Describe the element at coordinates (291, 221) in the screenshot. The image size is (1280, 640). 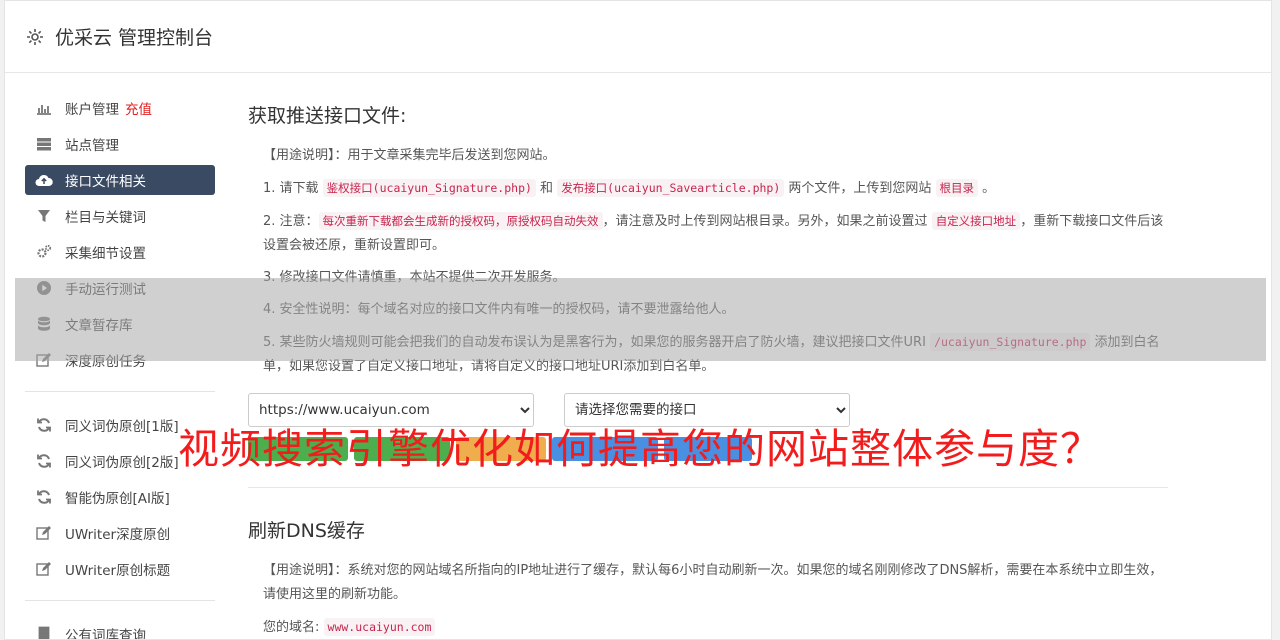
I see `text: 2. 注意：` at that location.